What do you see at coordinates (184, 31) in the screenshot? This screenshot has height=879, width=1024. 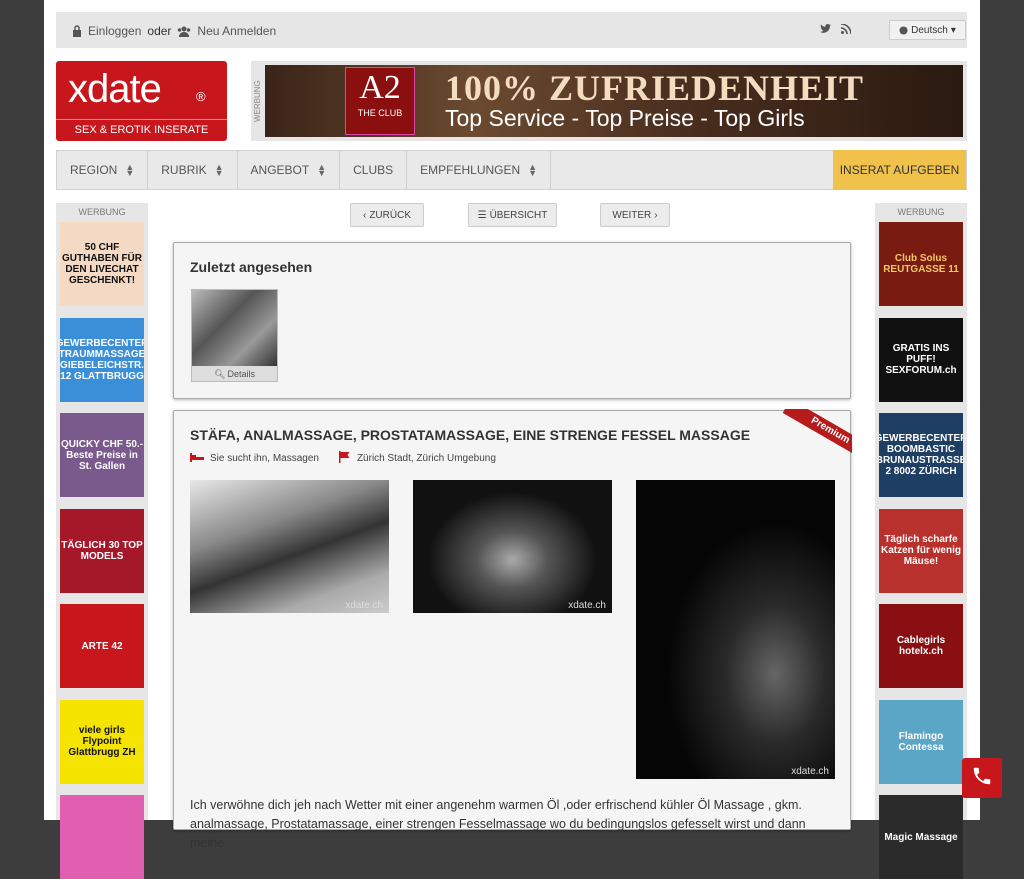 I see `users-icon` at bounding box center [184, 31].